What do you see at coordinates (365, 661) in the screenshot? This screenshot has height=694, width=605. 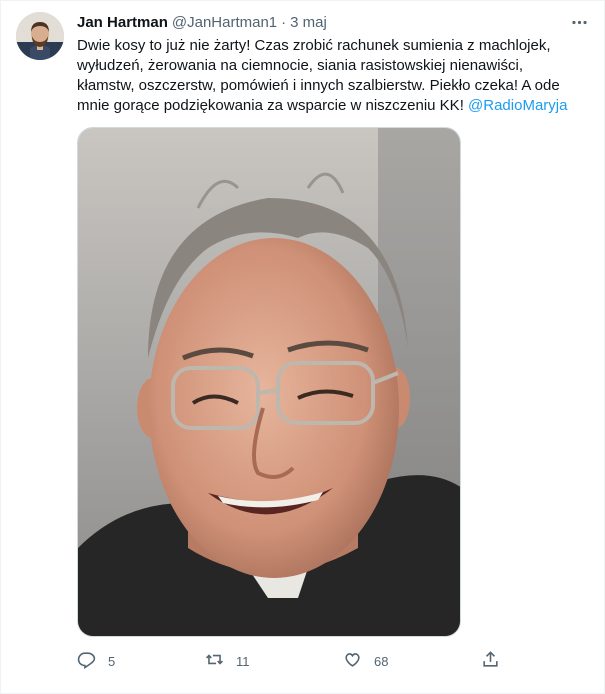 I see `like-button: 68` at bounding box center [365, 661].